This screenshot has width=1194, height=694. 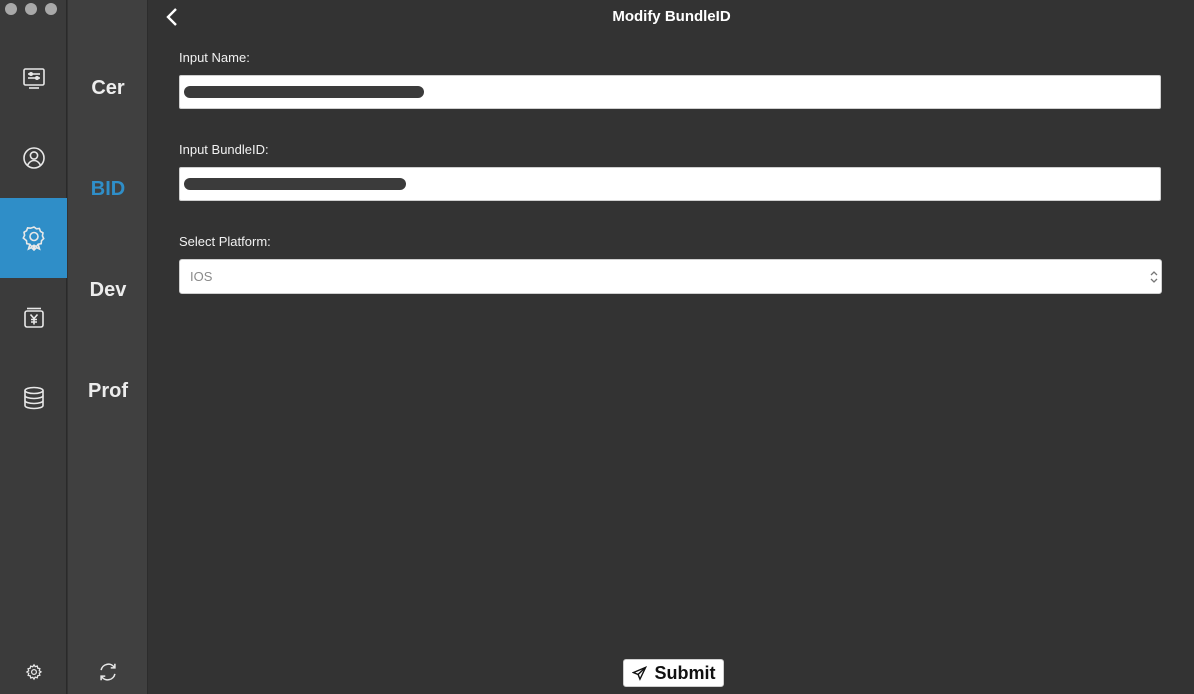 What do you see at coordinates (201, 276) in the screenshot?
I see `platform-select-value: IOS` at bounding box center [201, 276].